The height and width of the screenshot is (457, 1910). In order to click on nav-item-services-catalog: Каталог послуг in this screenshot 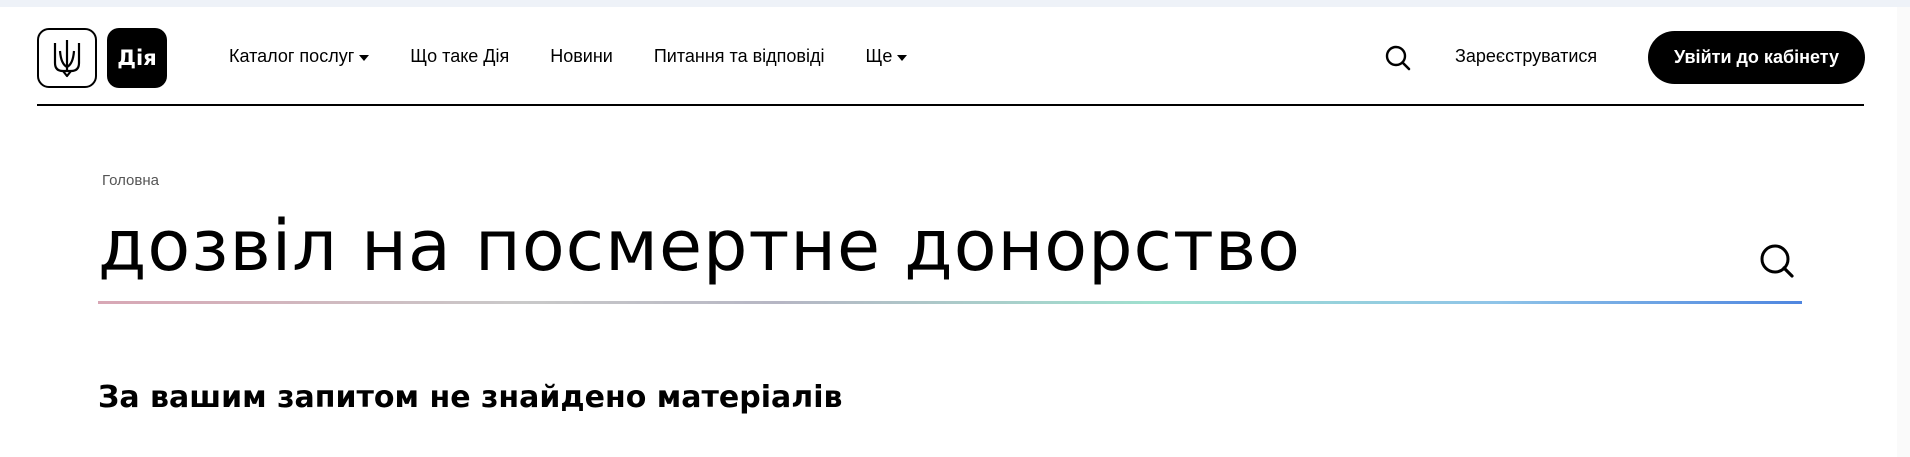, I will do `click(299, 56)`.